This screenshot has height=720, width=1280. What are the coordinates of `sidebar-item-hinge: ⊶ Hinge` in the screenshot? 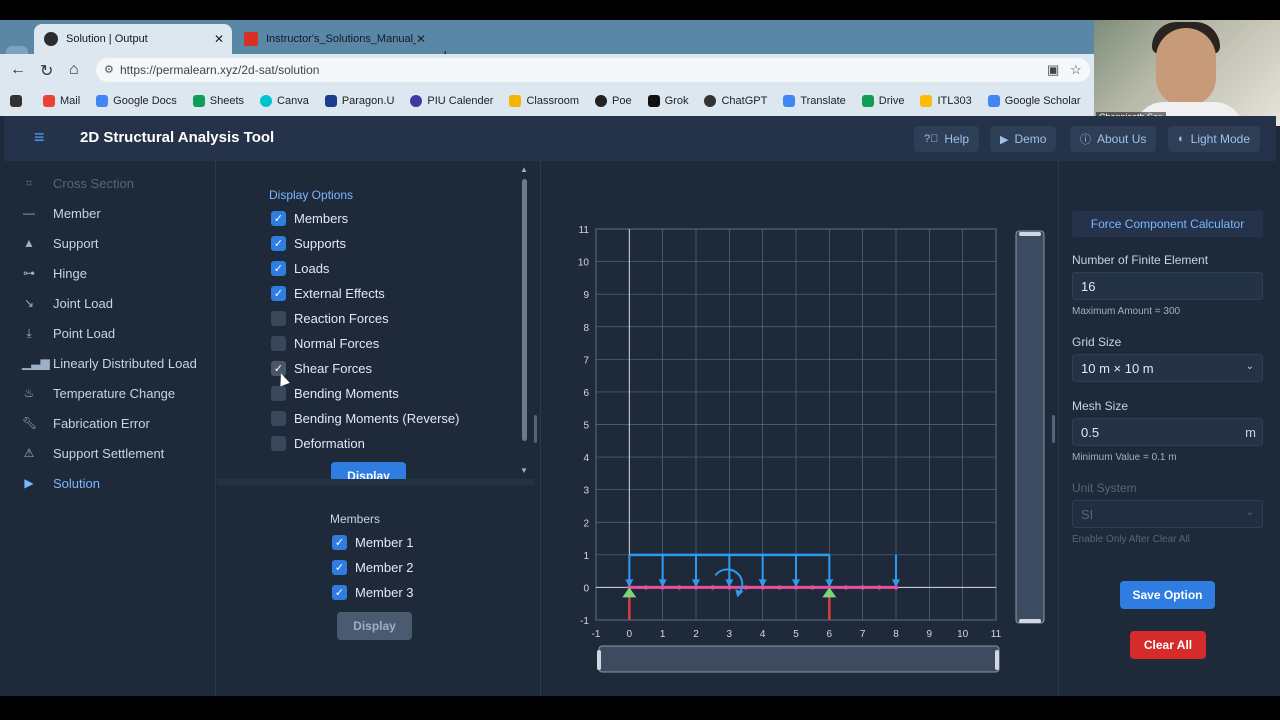 It's located at (110, 273).